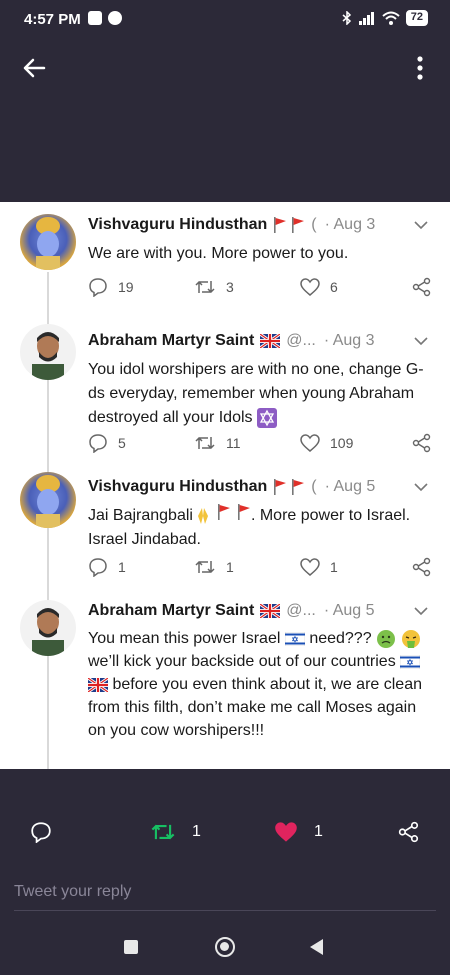 The image size is (450, 975). I want to click on retweet-button: 3, so click(247, 287).